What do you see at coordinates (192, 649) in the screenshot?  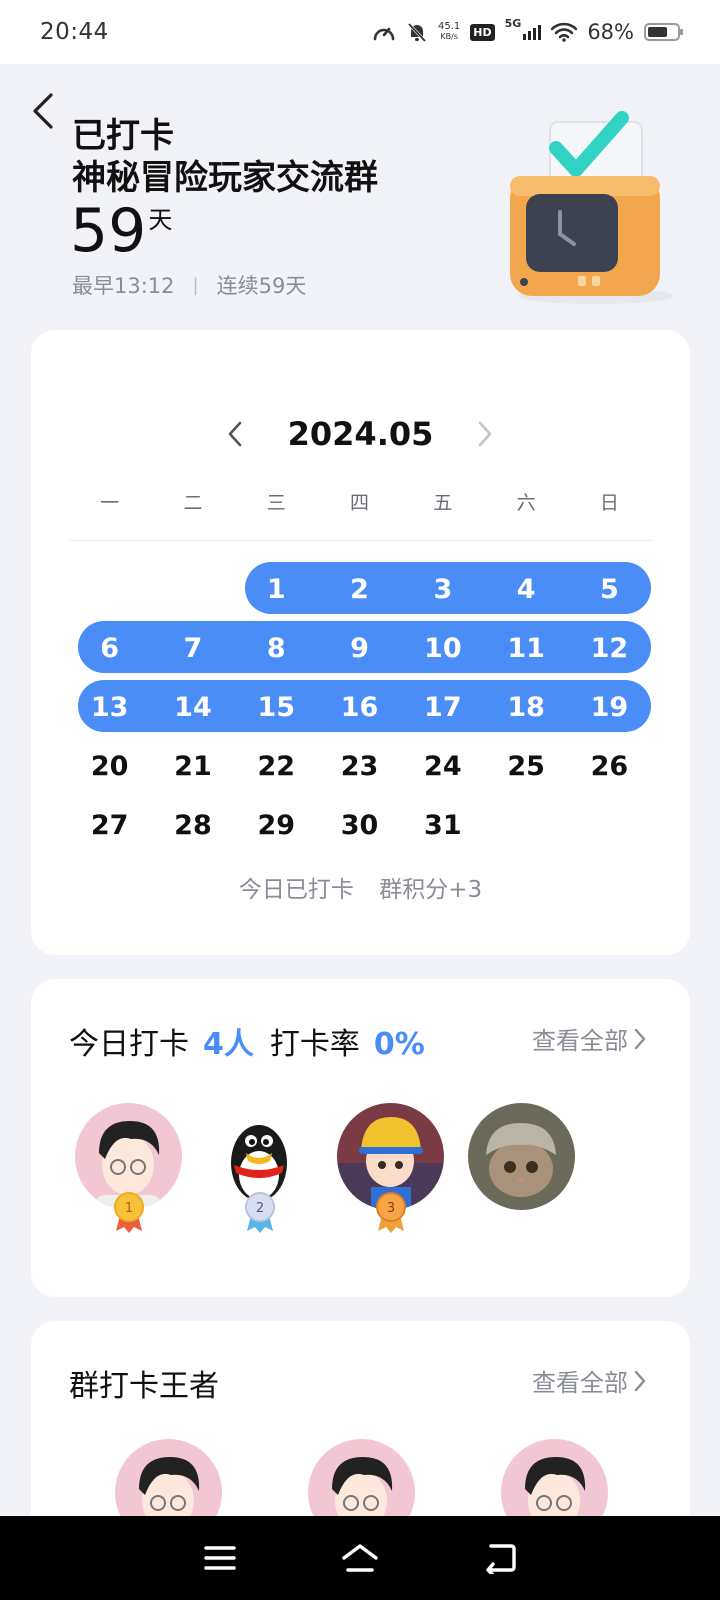 I see `calendar-day: 7` at bounding box center [192, 649].